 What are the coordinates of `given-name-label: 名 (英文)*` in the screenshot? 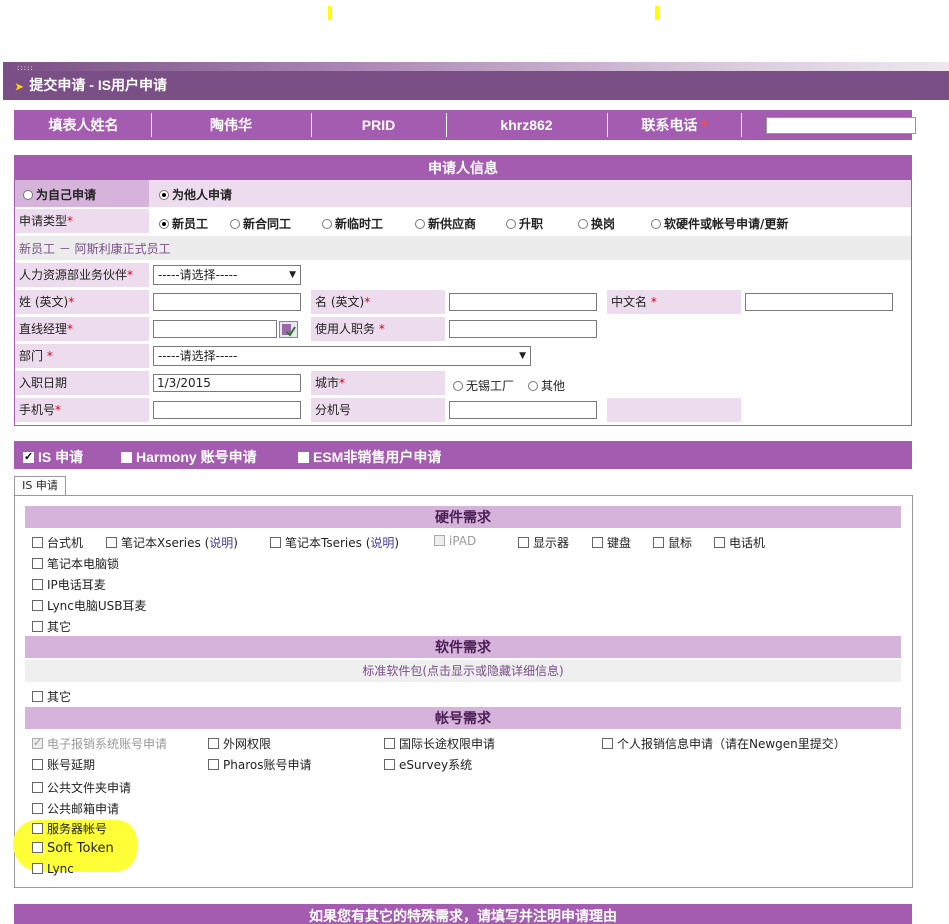 It's located at (378, 302).